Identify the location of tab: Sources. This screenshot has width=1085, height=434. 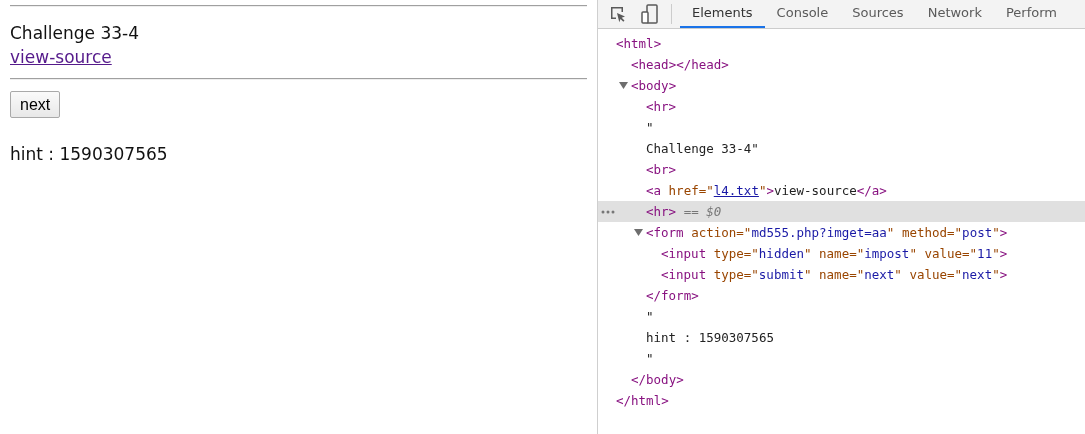
(878, 14).